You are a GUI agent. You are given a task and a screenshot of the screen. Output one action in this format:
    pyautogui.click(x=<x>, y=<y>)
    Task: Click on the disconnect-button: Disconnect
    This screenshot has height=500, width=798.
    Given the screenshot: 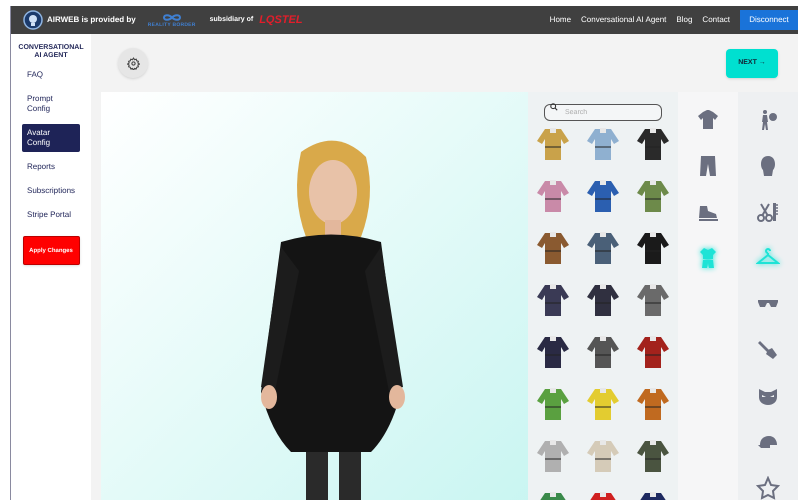 What is the action you would take?
    pyautogui.click(x=769, y=20)
    